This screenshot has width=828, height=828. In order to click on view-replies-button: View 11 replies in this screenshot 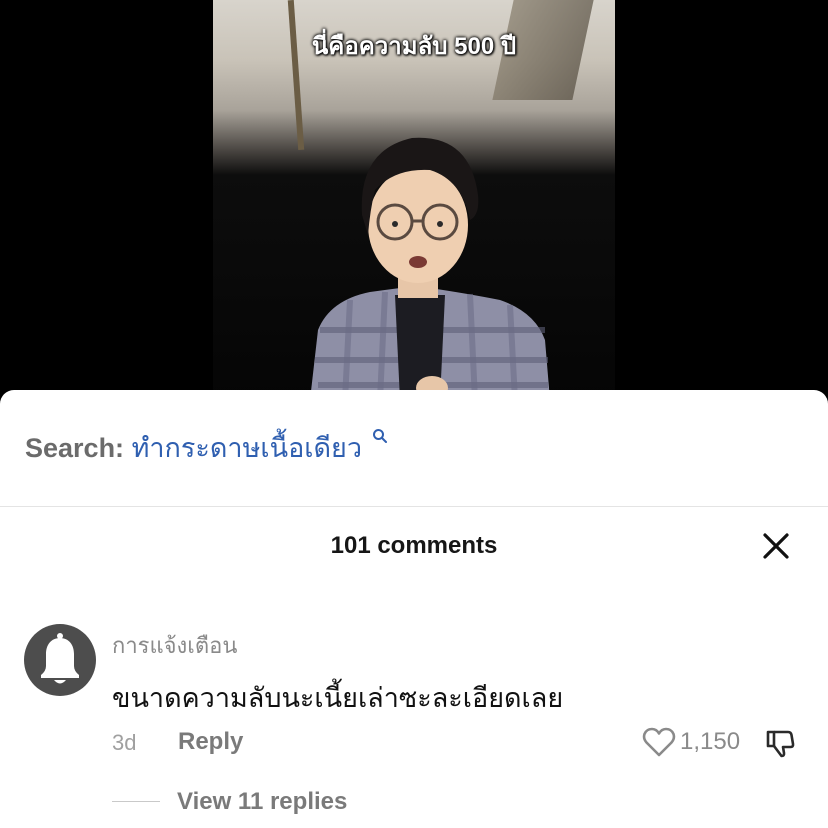, I will do `click(262, 802)`.